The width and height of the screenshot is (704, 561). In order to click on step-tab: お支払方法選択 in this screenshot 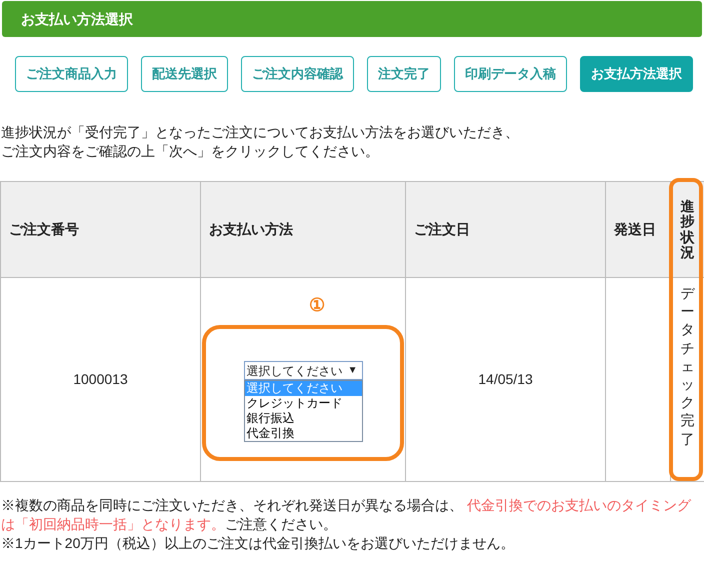, I will do `click(636, 74)`.